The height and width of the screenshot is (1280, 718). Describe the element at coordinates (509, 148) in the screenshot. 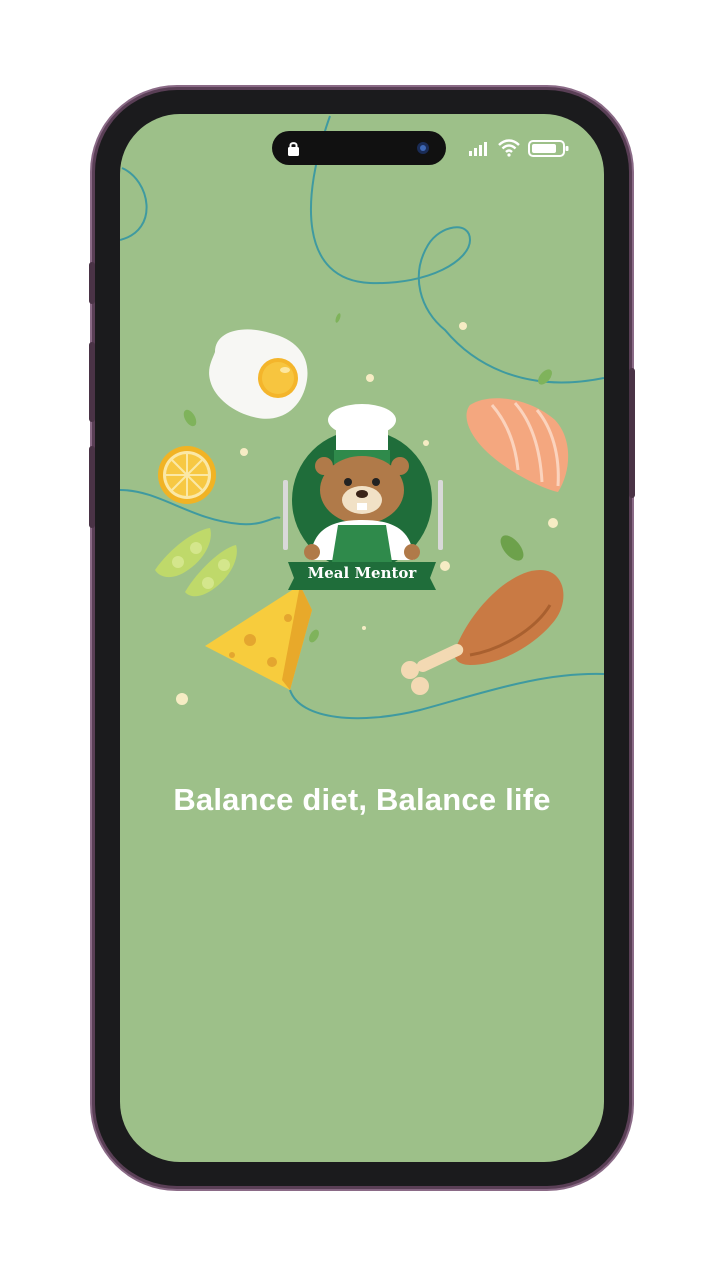

I see `wifi-icon` at that location.